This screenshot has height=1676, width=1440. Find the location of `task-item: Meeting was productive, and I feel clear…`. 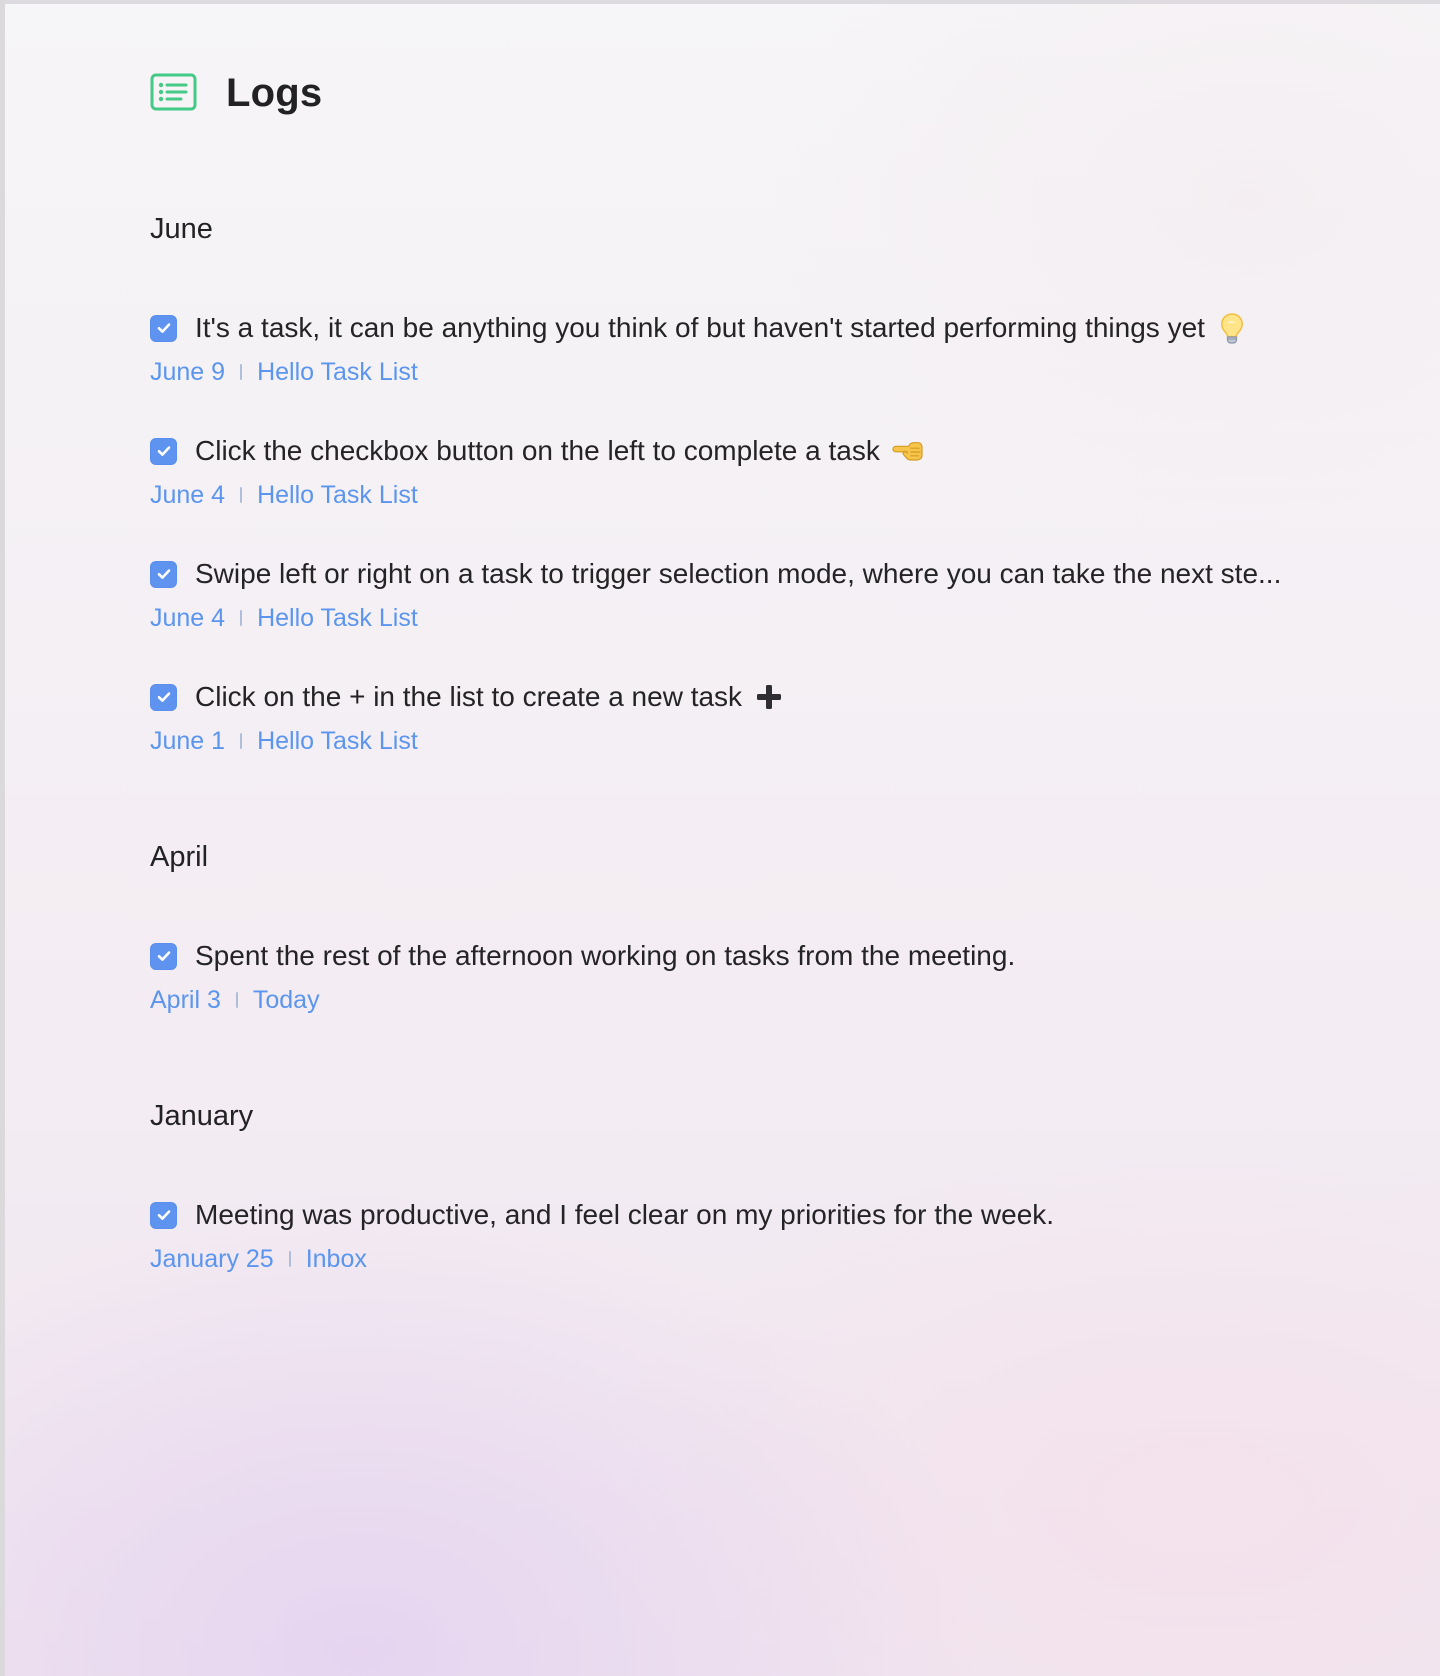

task-item: Meeting was productive, and I feel clear… is located at coordinates (760, 1252).